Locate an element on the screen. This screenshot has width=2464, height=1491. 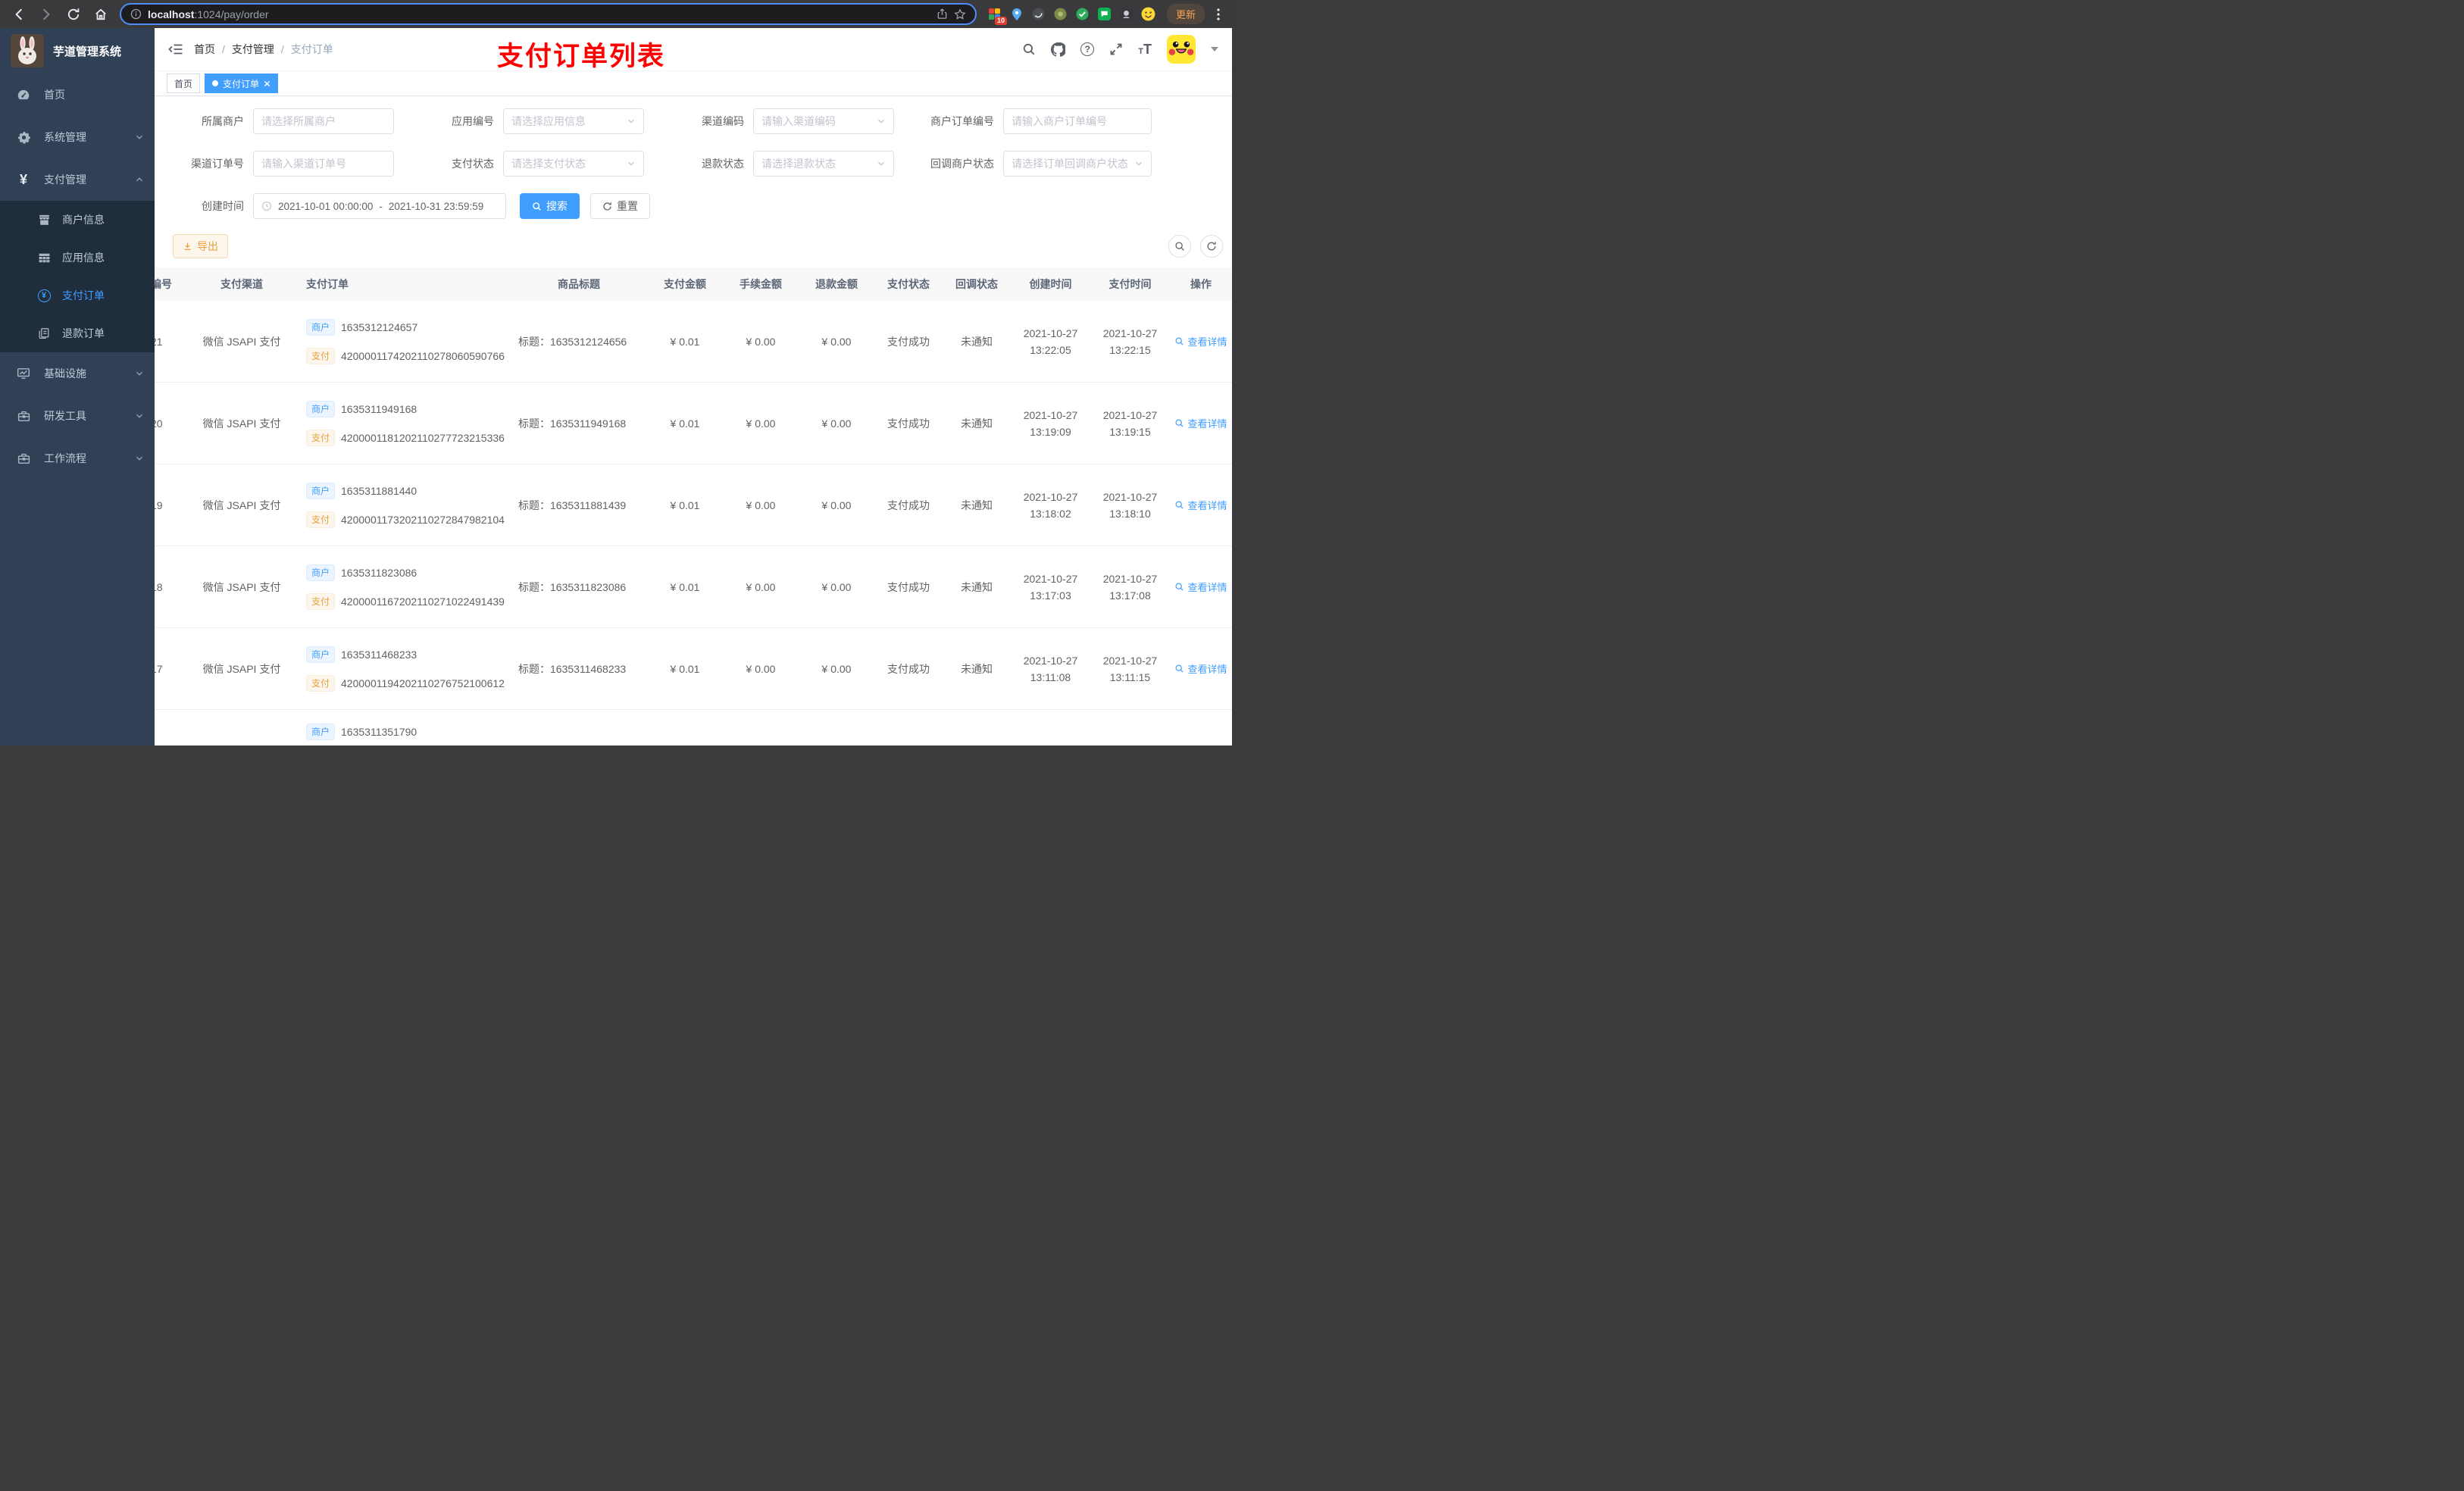
channel-order-no-filter-input is located at coordinates (323, 164).